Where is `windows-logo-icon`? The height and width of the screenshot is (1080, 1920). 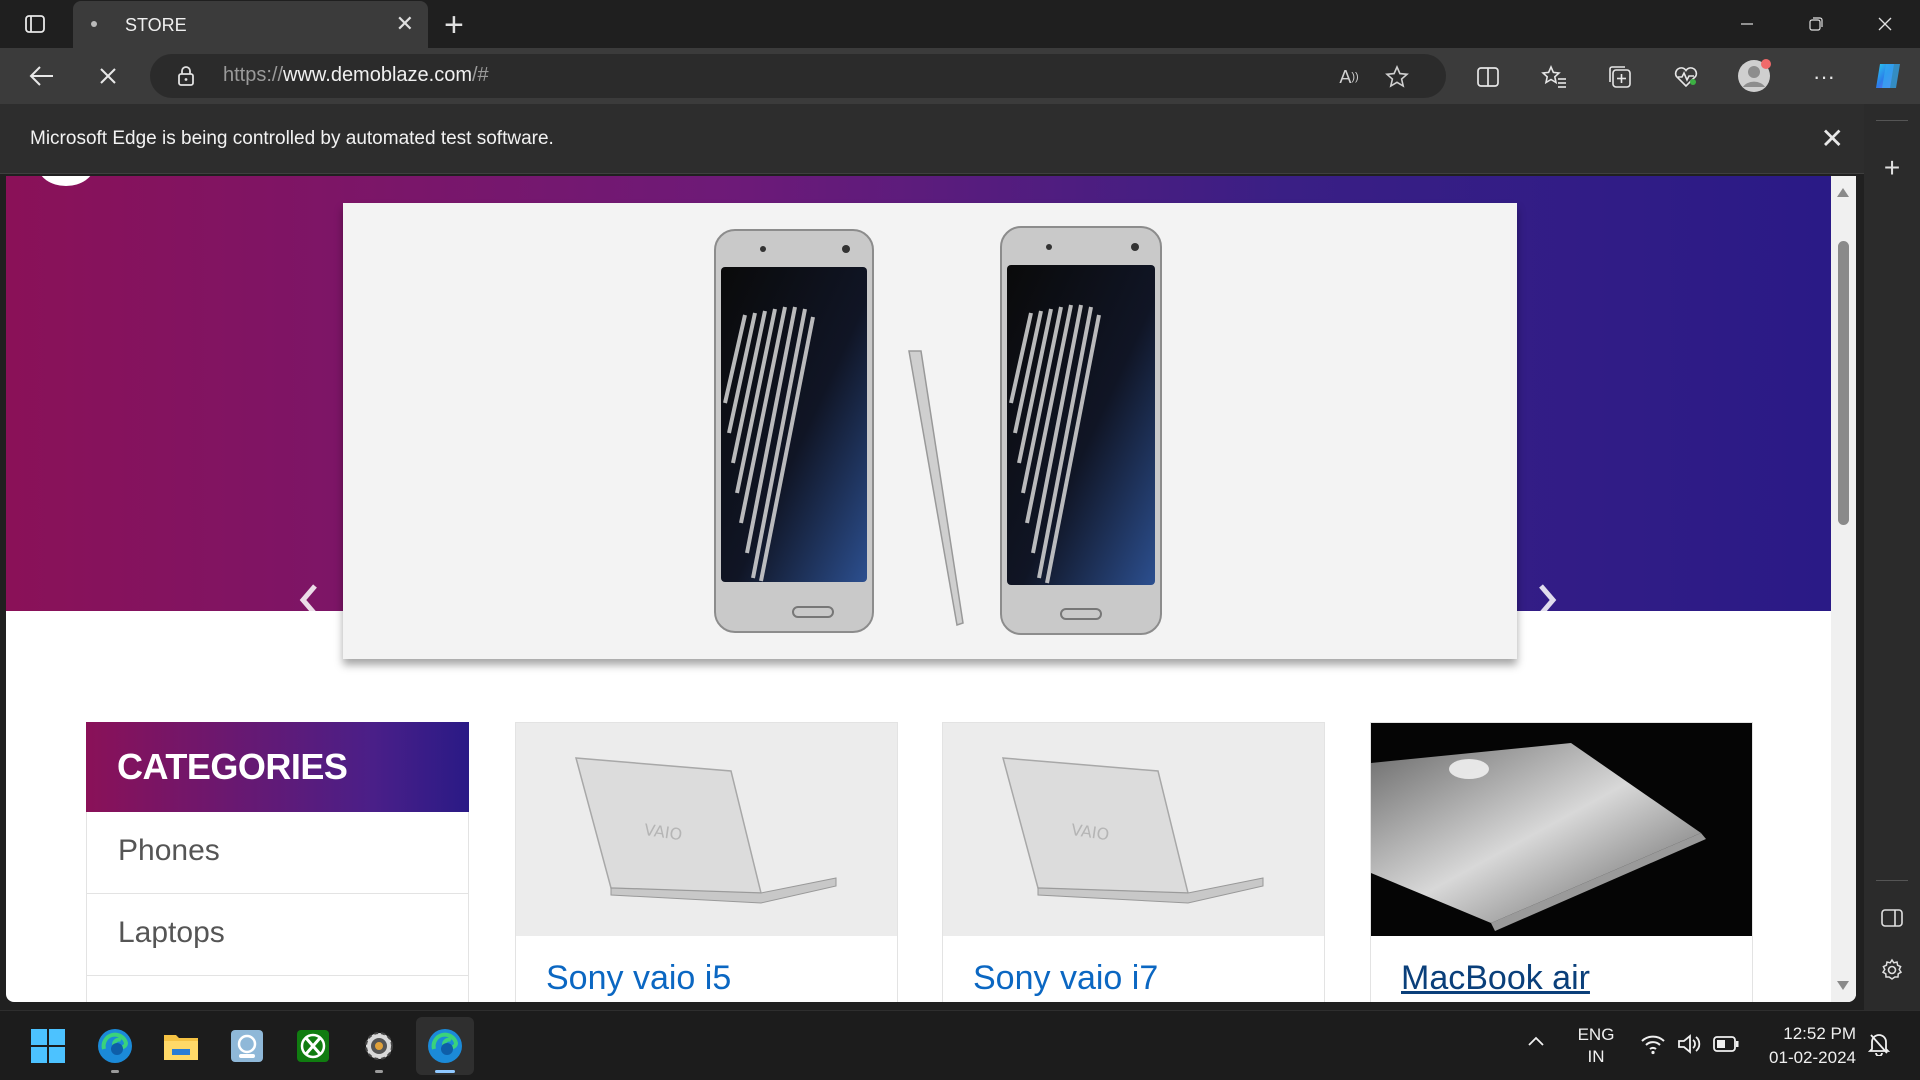
windows-logo-icon is located at coordinates (48, 1046).